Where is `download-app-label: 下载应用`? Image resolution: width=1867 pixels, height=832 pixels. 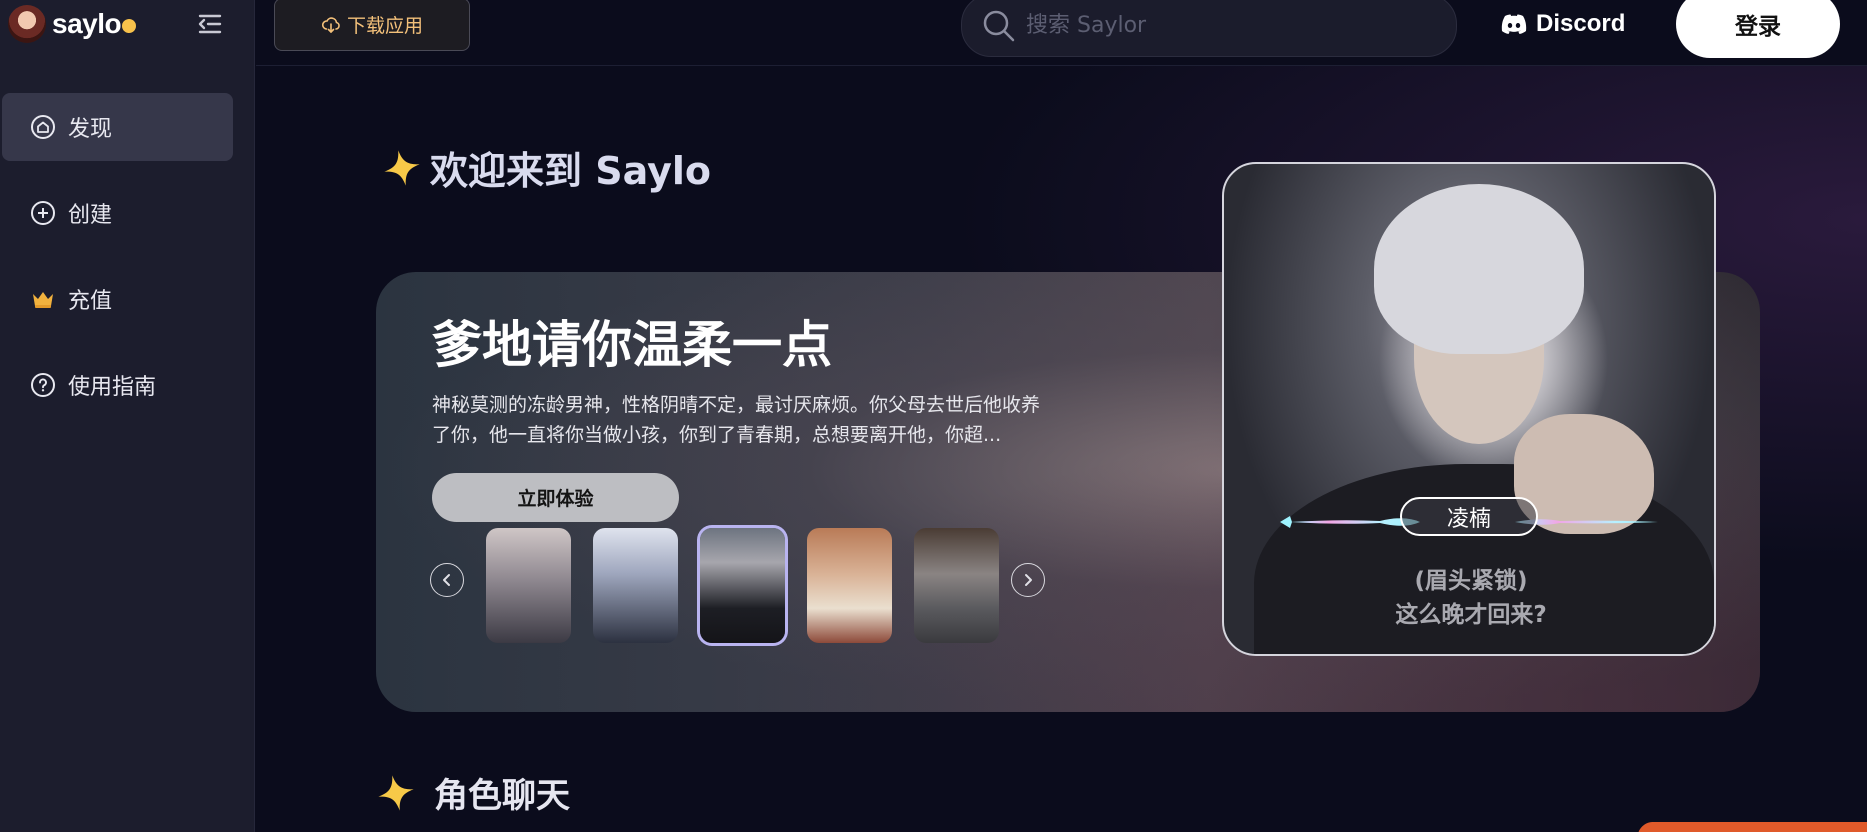 download-app-label: 下载应用 is located at coordinates (384, 26).